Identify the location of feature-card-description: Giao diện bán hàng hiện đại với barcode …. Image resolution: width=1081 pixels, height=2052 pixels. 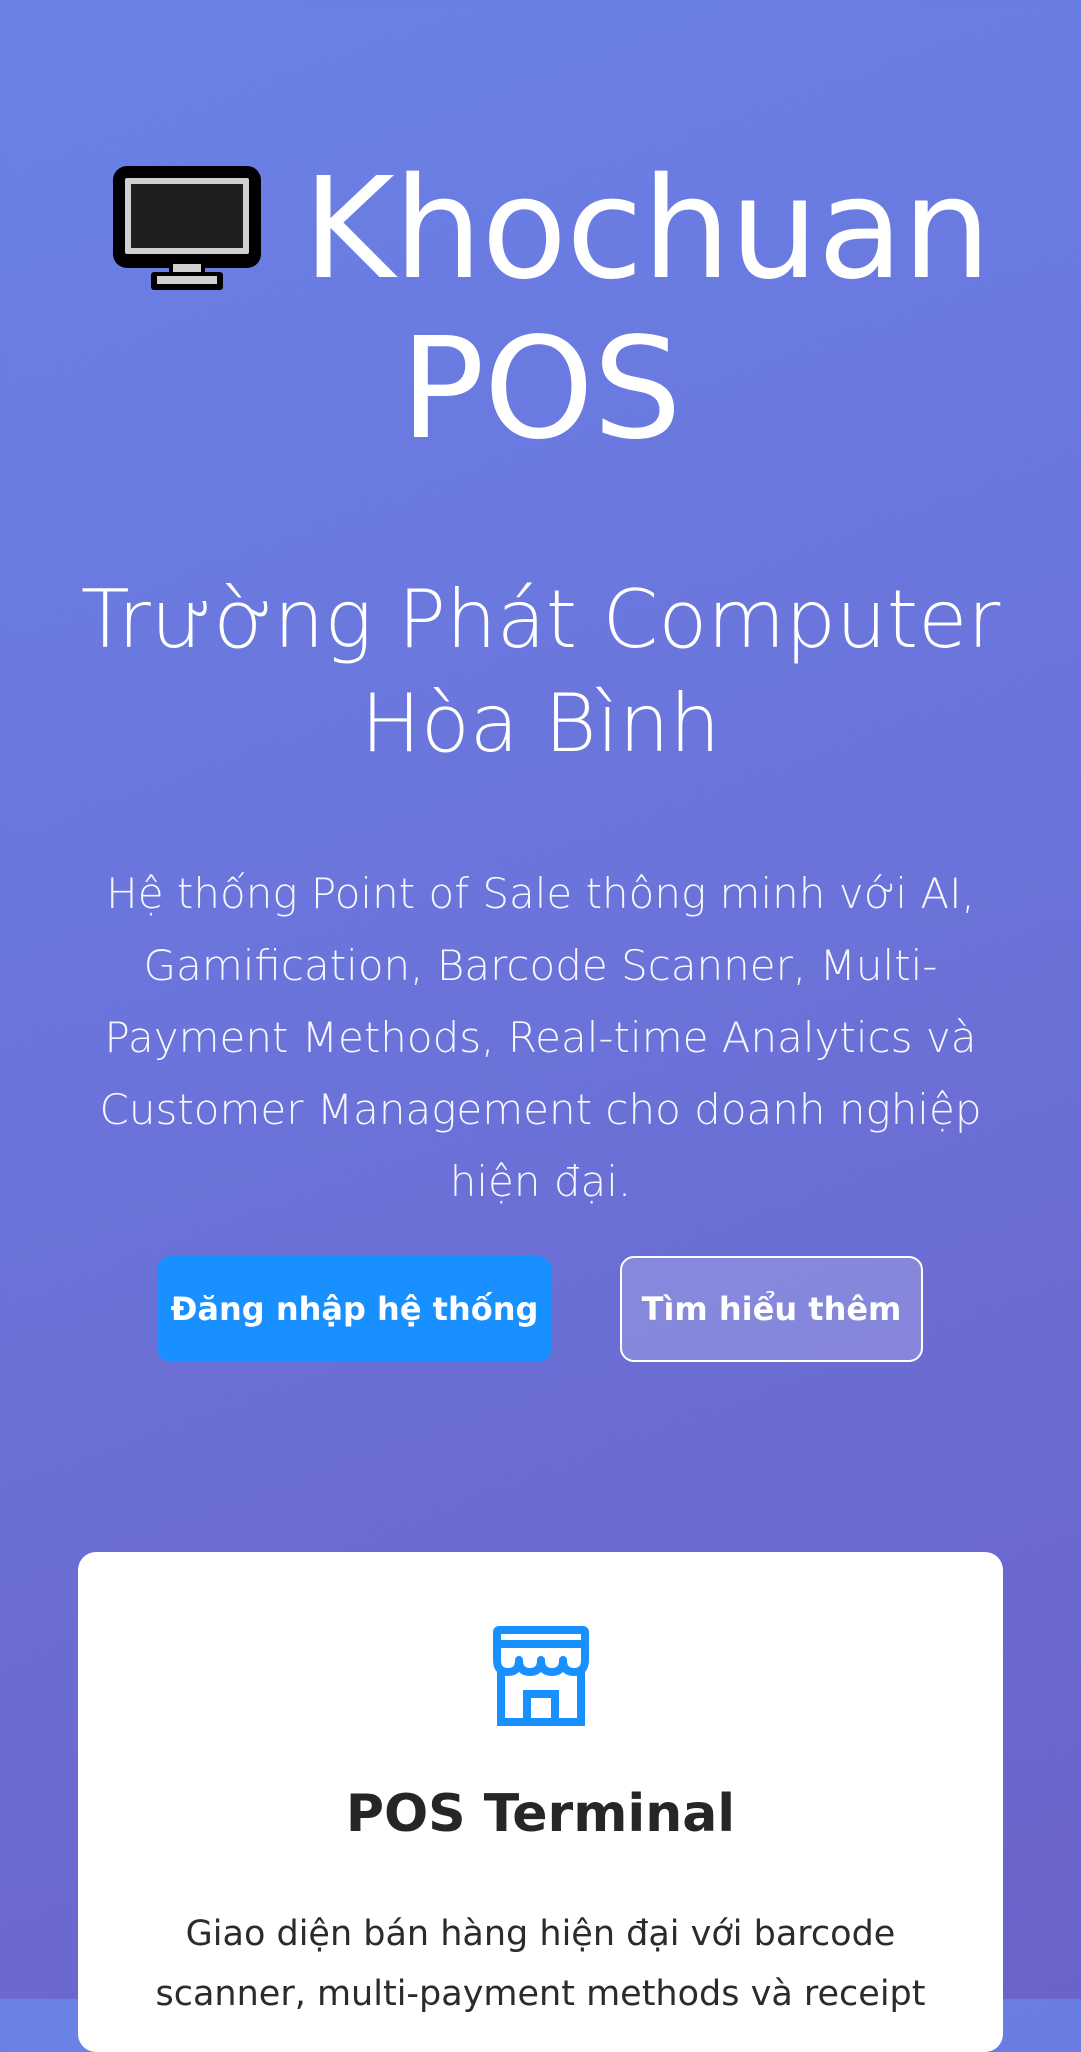
(540, 1964).